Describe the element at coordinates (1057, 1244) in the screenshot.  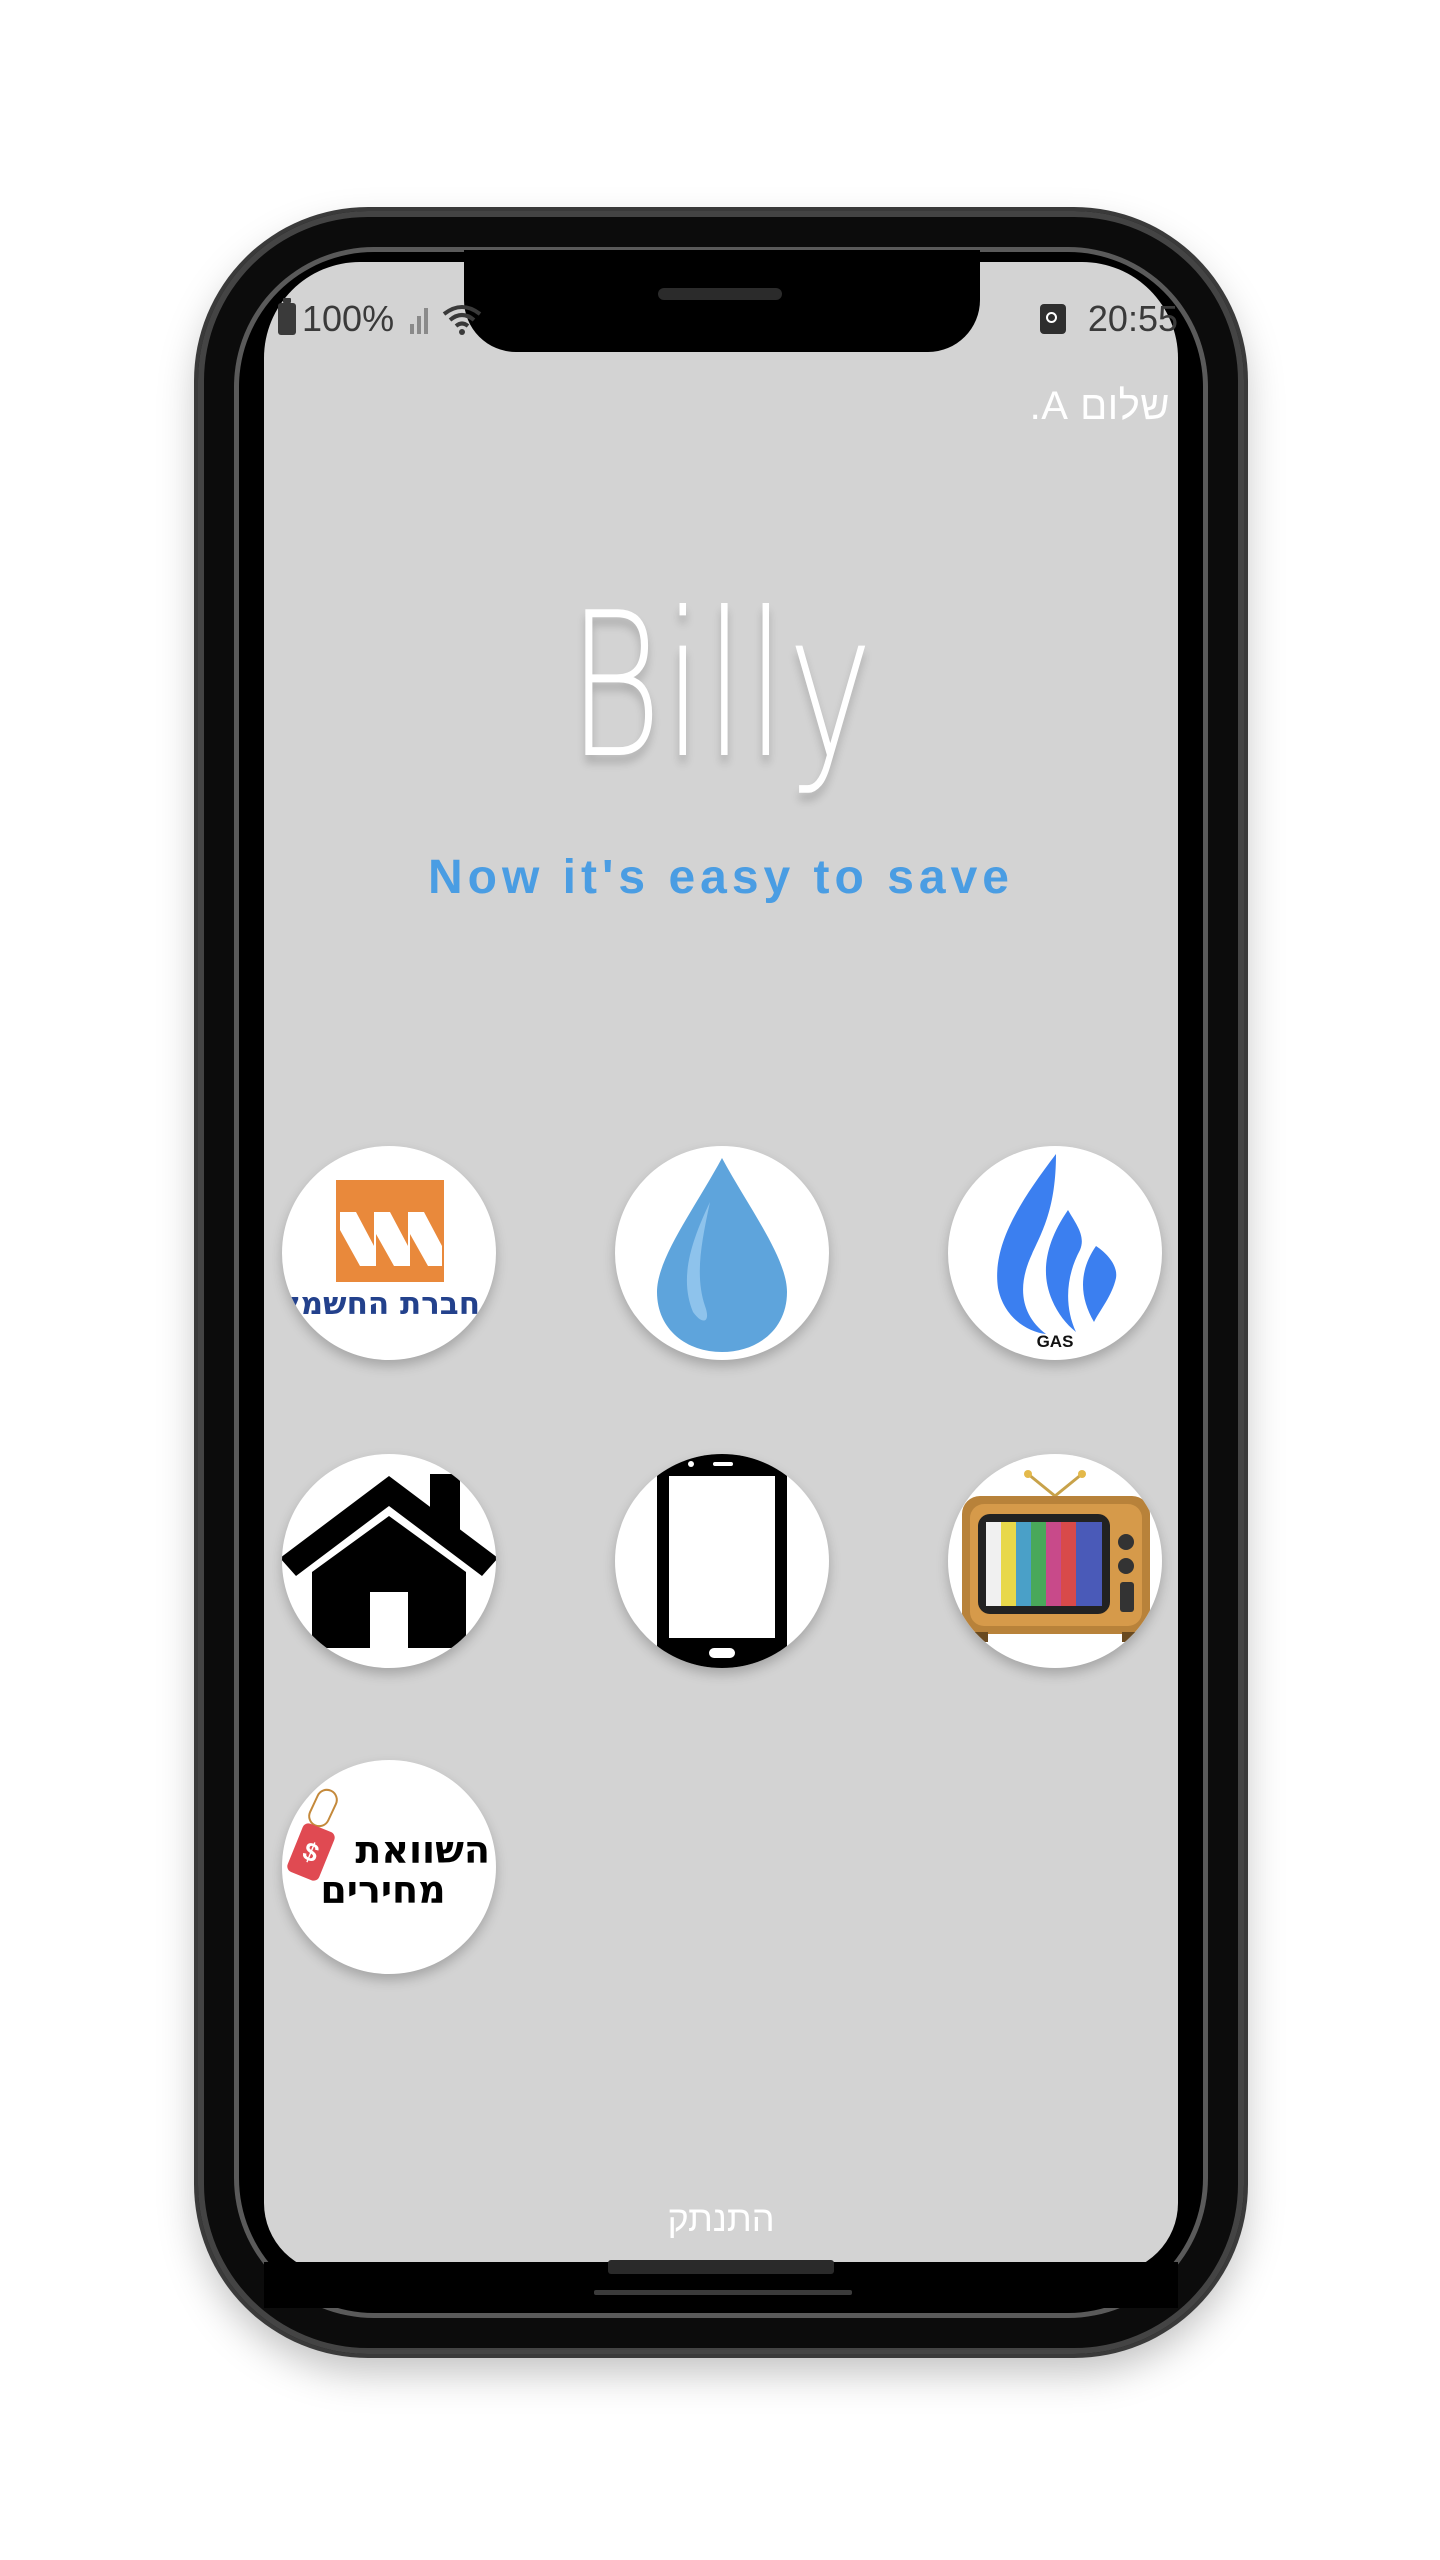
I see `gas-flame-icon` at that location.